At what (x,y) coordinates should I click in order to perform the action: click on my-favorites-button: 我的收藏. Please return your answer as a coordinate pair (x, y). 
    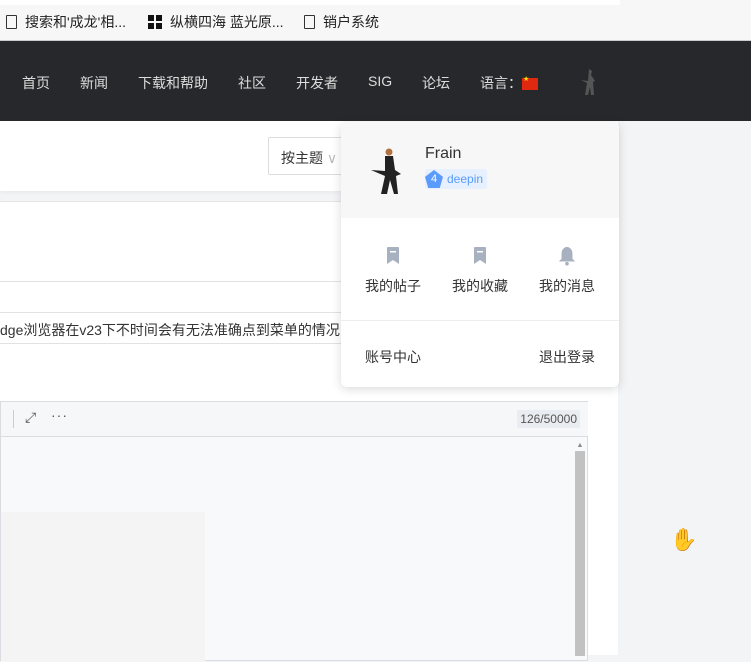
    Looking at the image, I should click on (480, 271).